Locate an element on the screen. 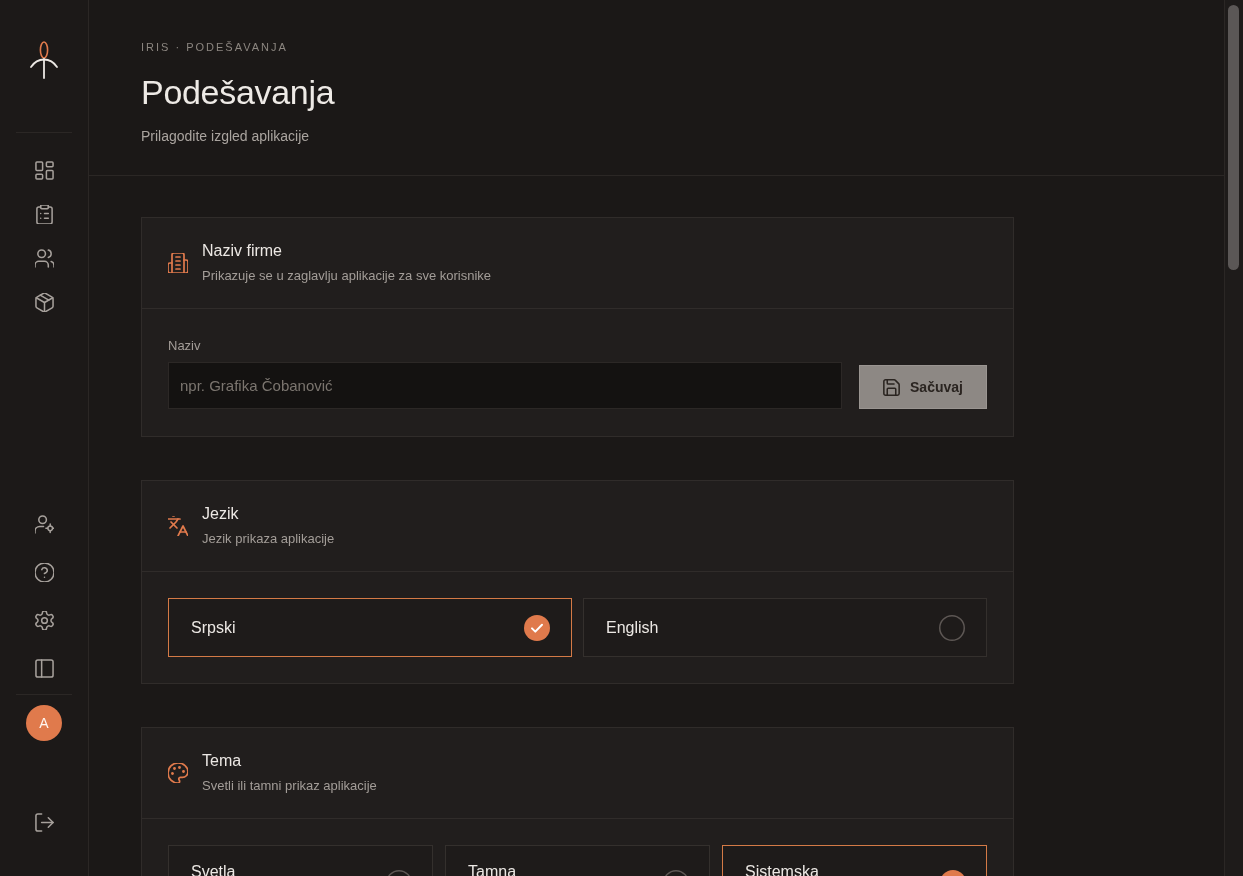 The height and width of the screenshot is (876, 1243). company-name-input: npr. Grafika Čobanović is located at coordinates (505, 385).